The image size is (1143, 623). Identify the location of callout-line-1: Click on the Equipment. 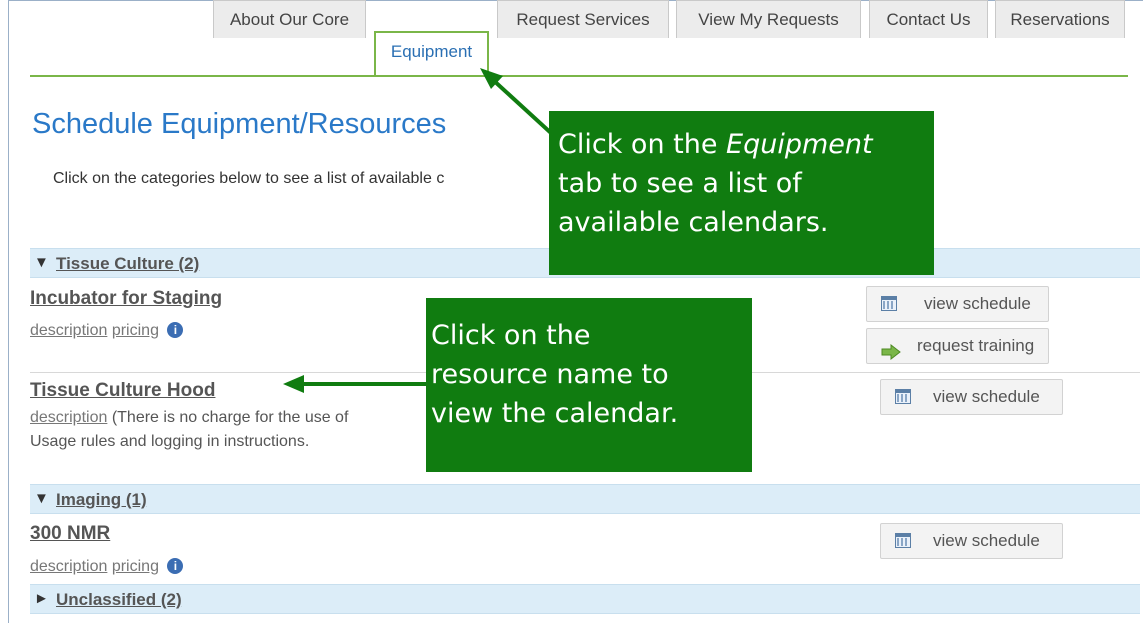
(746, 144).